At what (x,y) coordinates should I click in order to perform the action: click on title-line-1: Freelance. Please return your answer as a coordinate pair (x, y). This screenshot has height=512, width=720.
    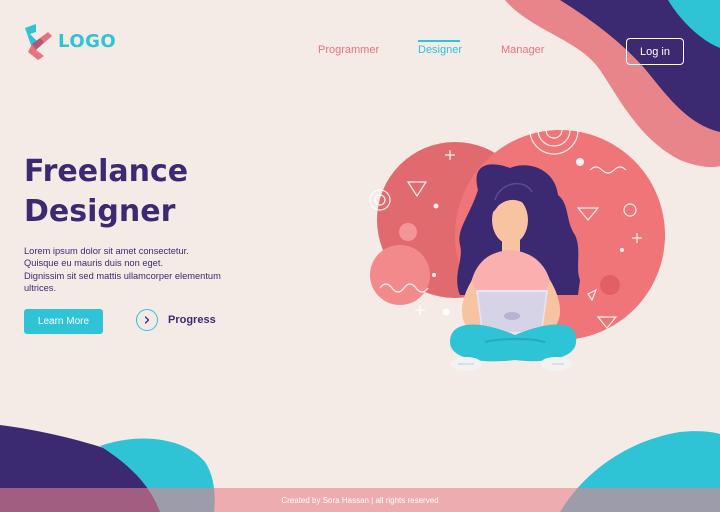
    Looking at the image, I should click on (106, 171).